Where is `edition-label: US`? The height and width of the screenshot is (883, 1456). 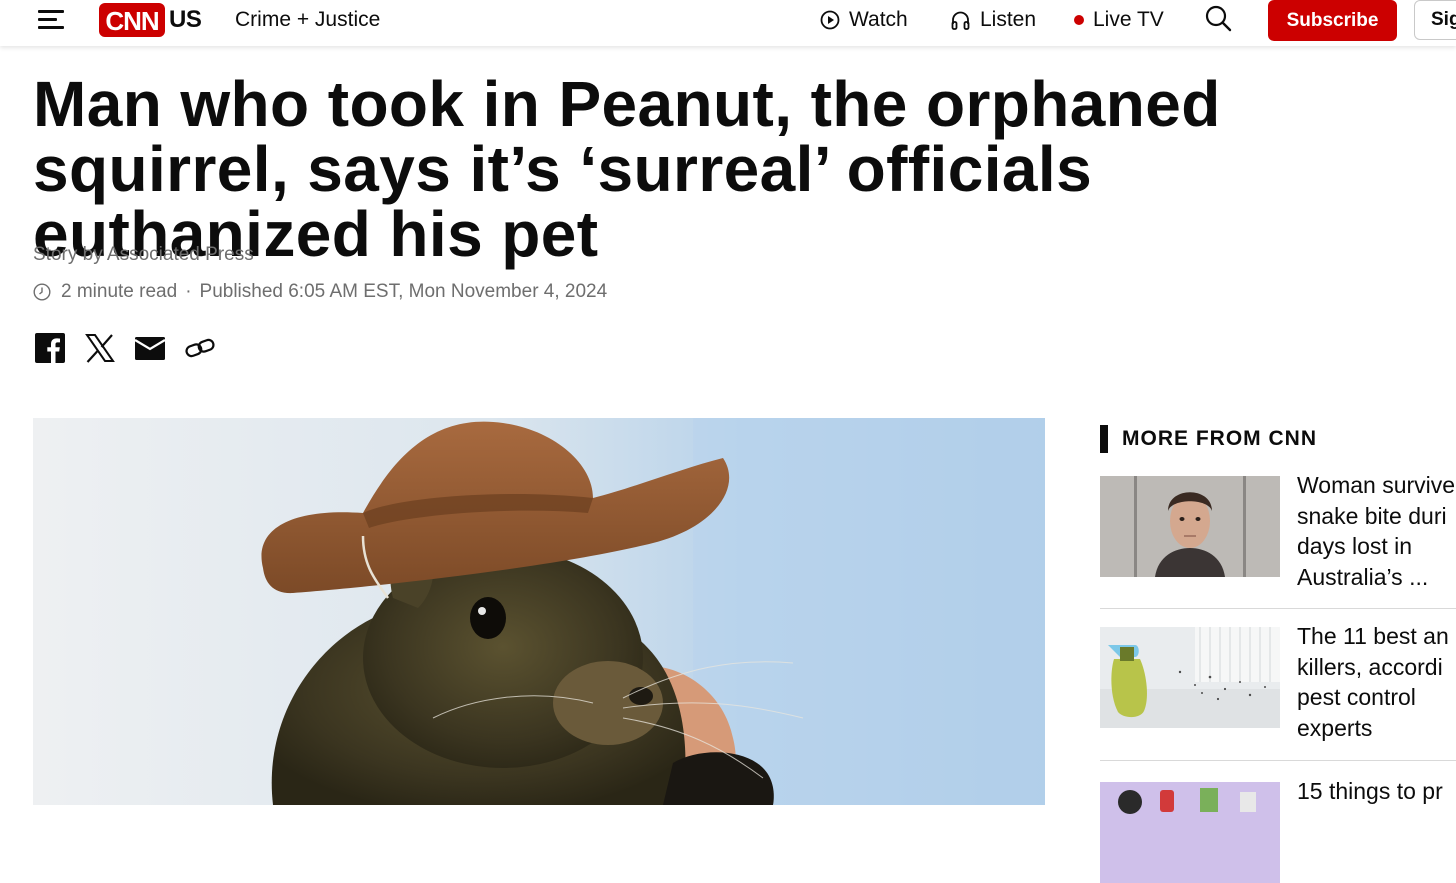 edition-label: US is located at coordinates (185, 20).